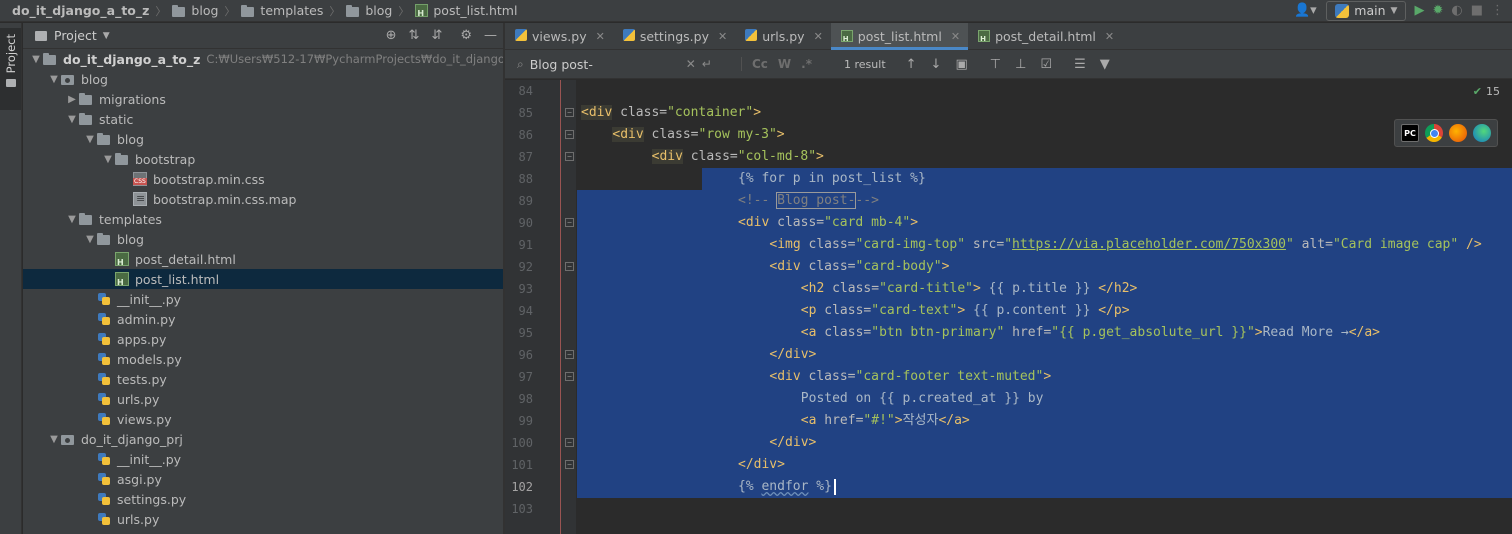 The width and height of the screenshot is (1512, 534). Describe the element at coordinates (263, 159) in the screenshot. I see `tree-item: ▼ bootstrap` at that location.